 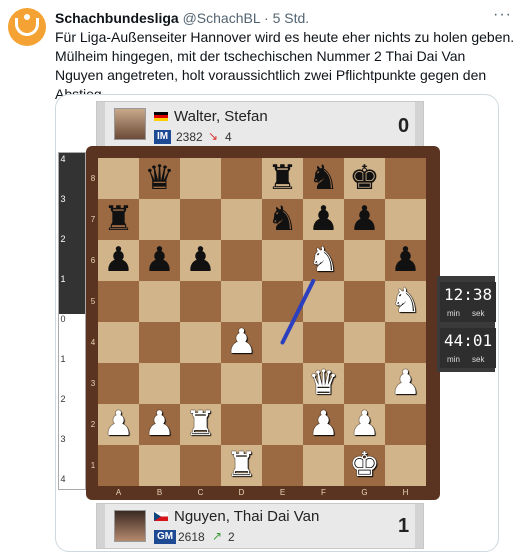 I want to click on top-clock-min-label: min, so click(x=453, y=313).